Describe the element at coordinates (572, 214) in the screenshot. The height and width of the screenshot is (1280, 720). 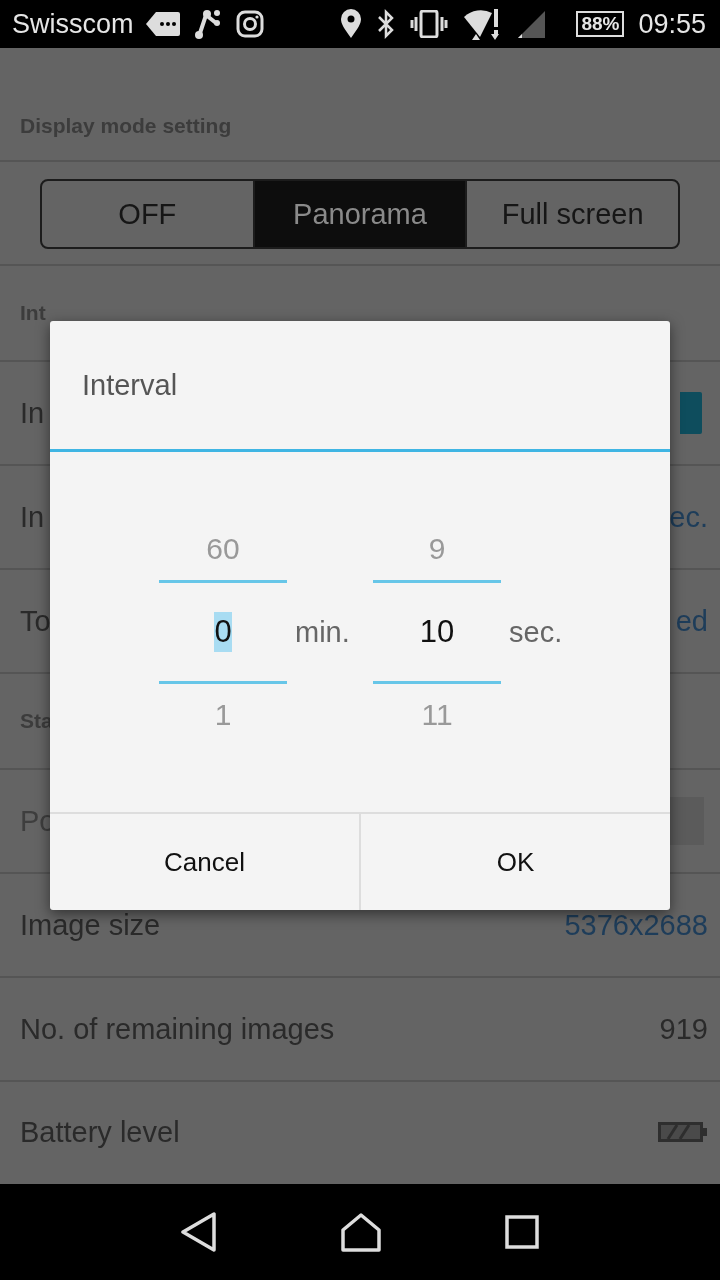
I see `mode-option: Full screen` at that location.